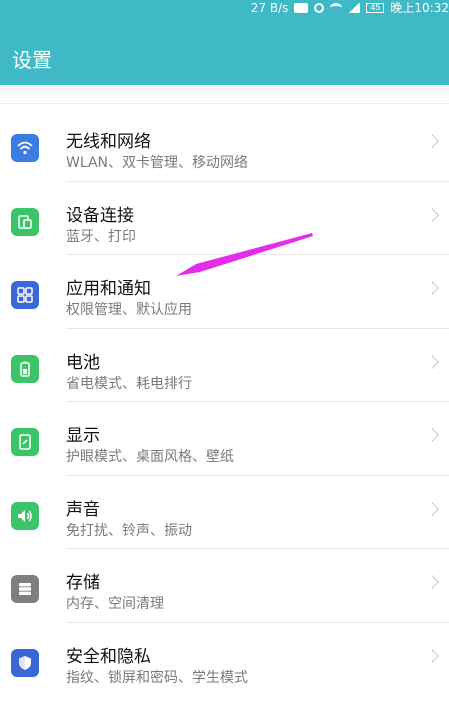  I want to click on settings-item-title: 存储, so click(83, 583).